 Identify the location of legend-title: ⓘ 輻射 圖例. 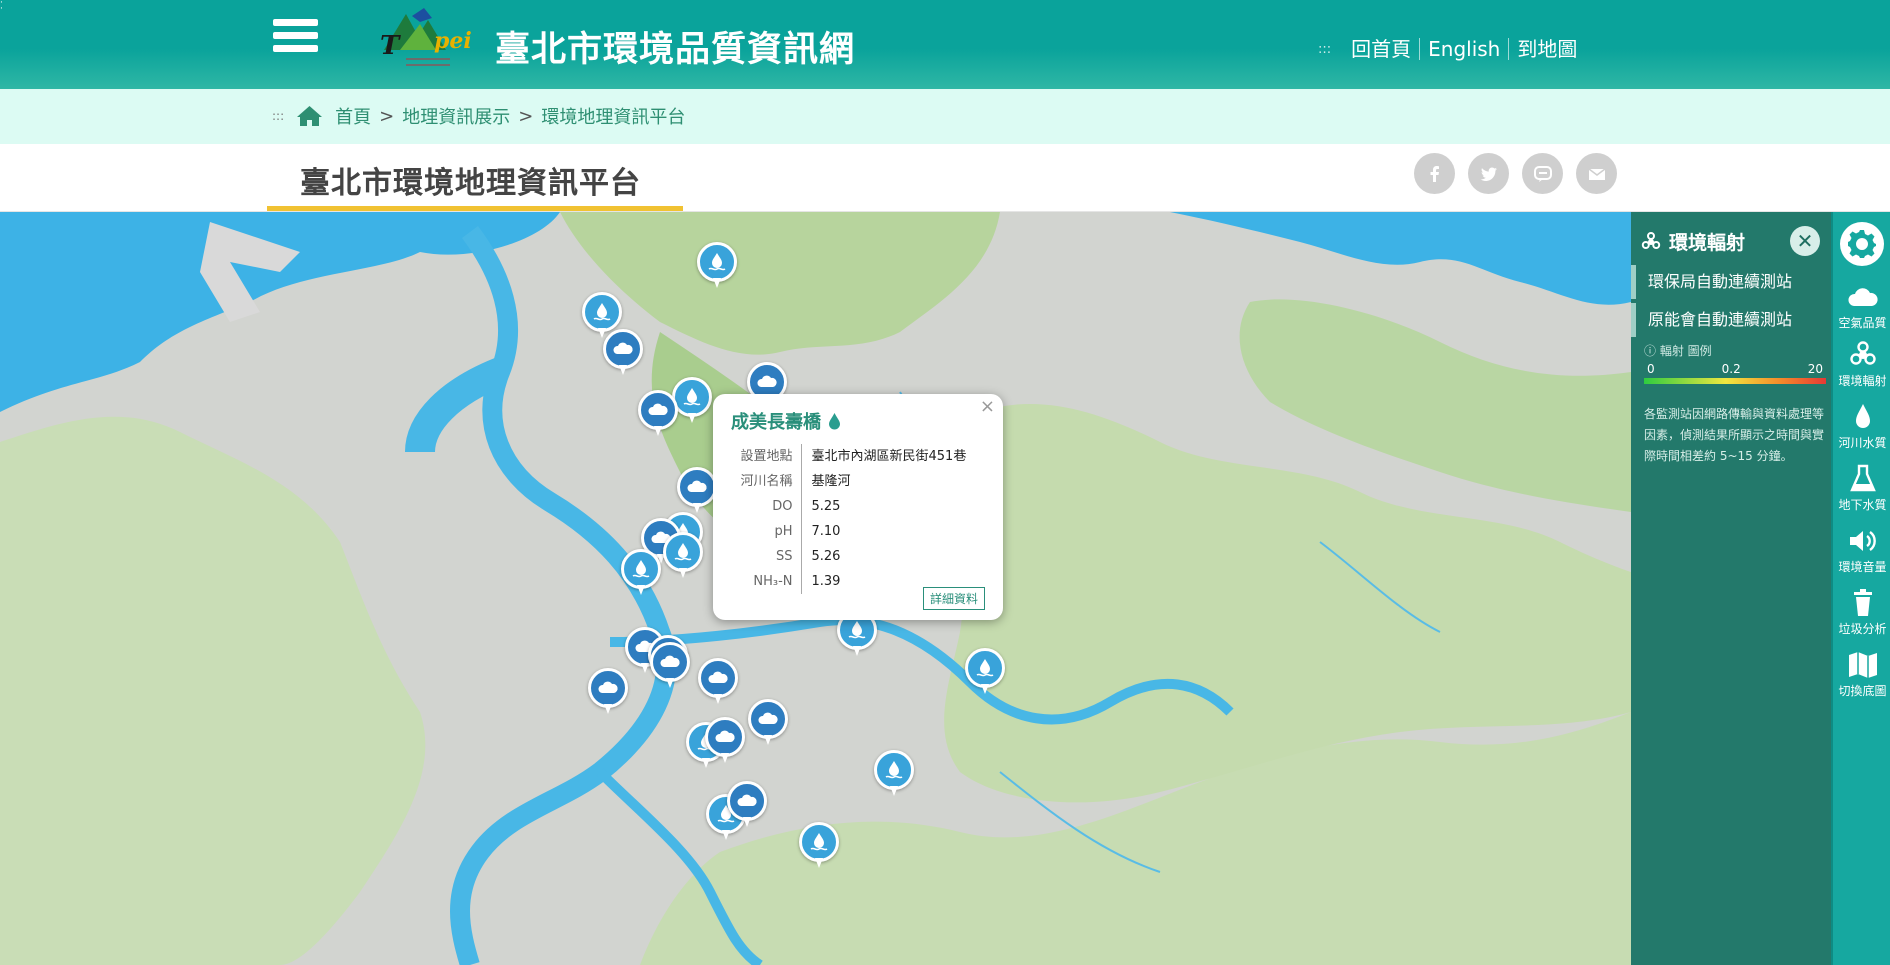
(1678, 350).